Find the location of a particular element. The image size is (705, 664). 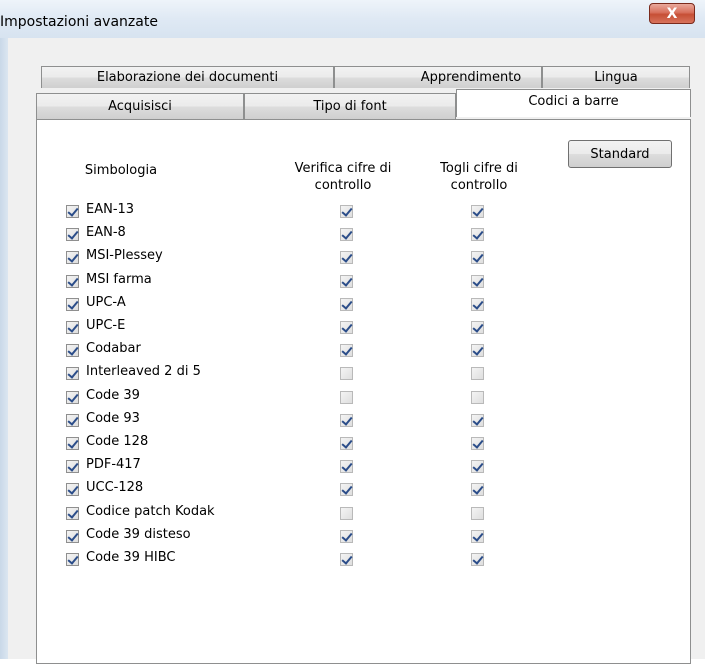

tab-label: Tipo di font is located at coordinates (350, 106).